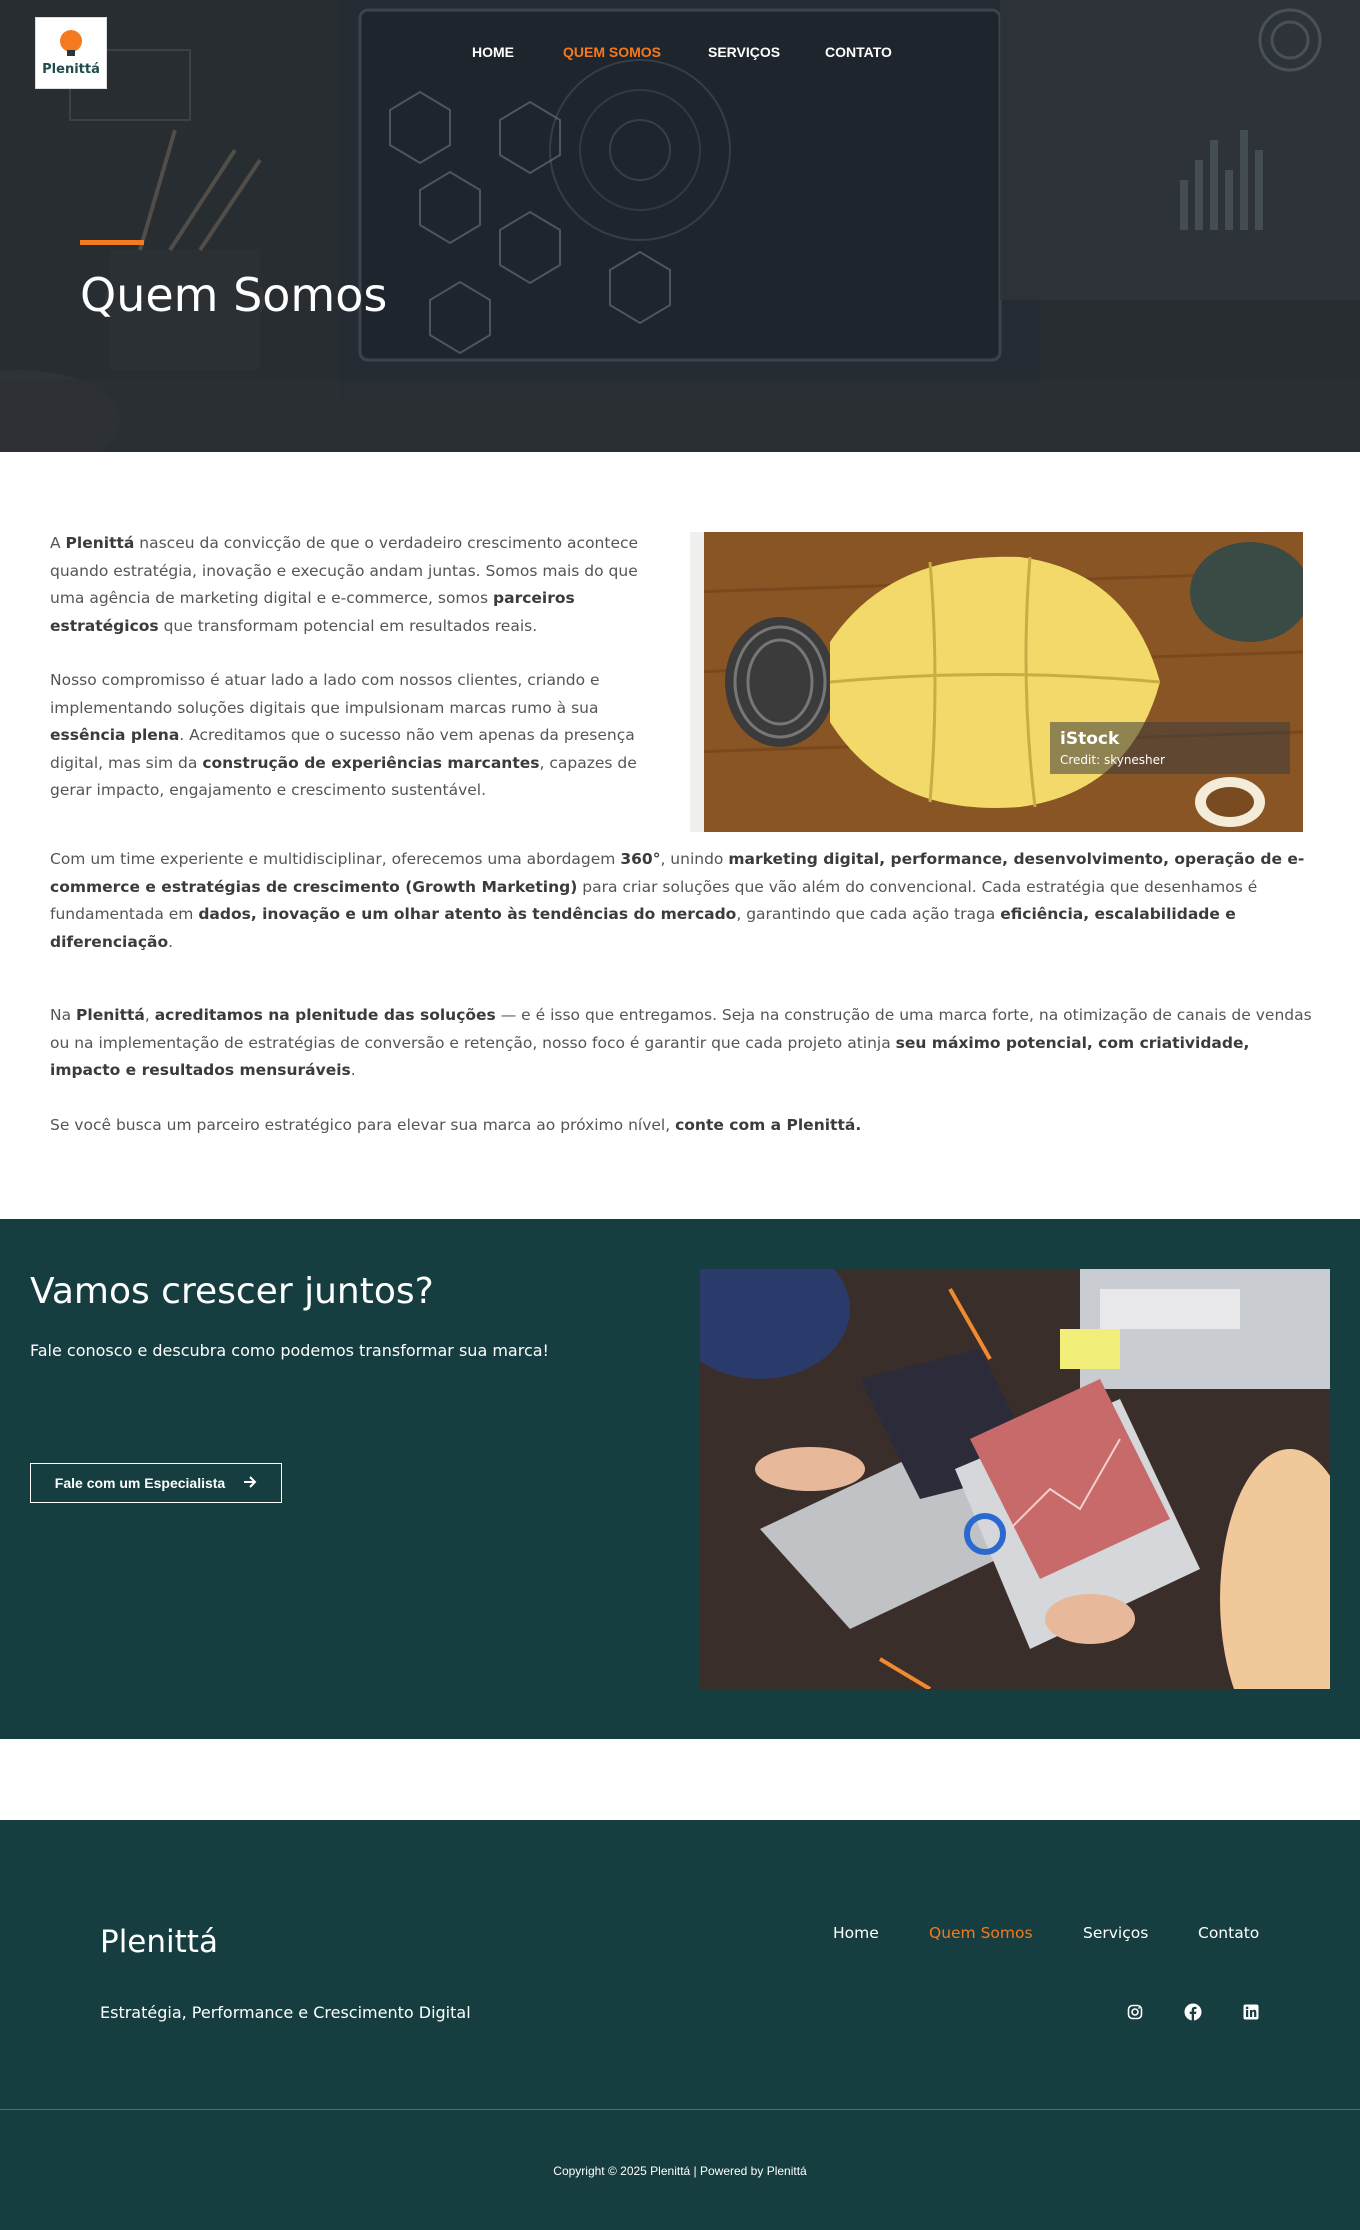  I want to click on footer-divider, so click(680, 2109).